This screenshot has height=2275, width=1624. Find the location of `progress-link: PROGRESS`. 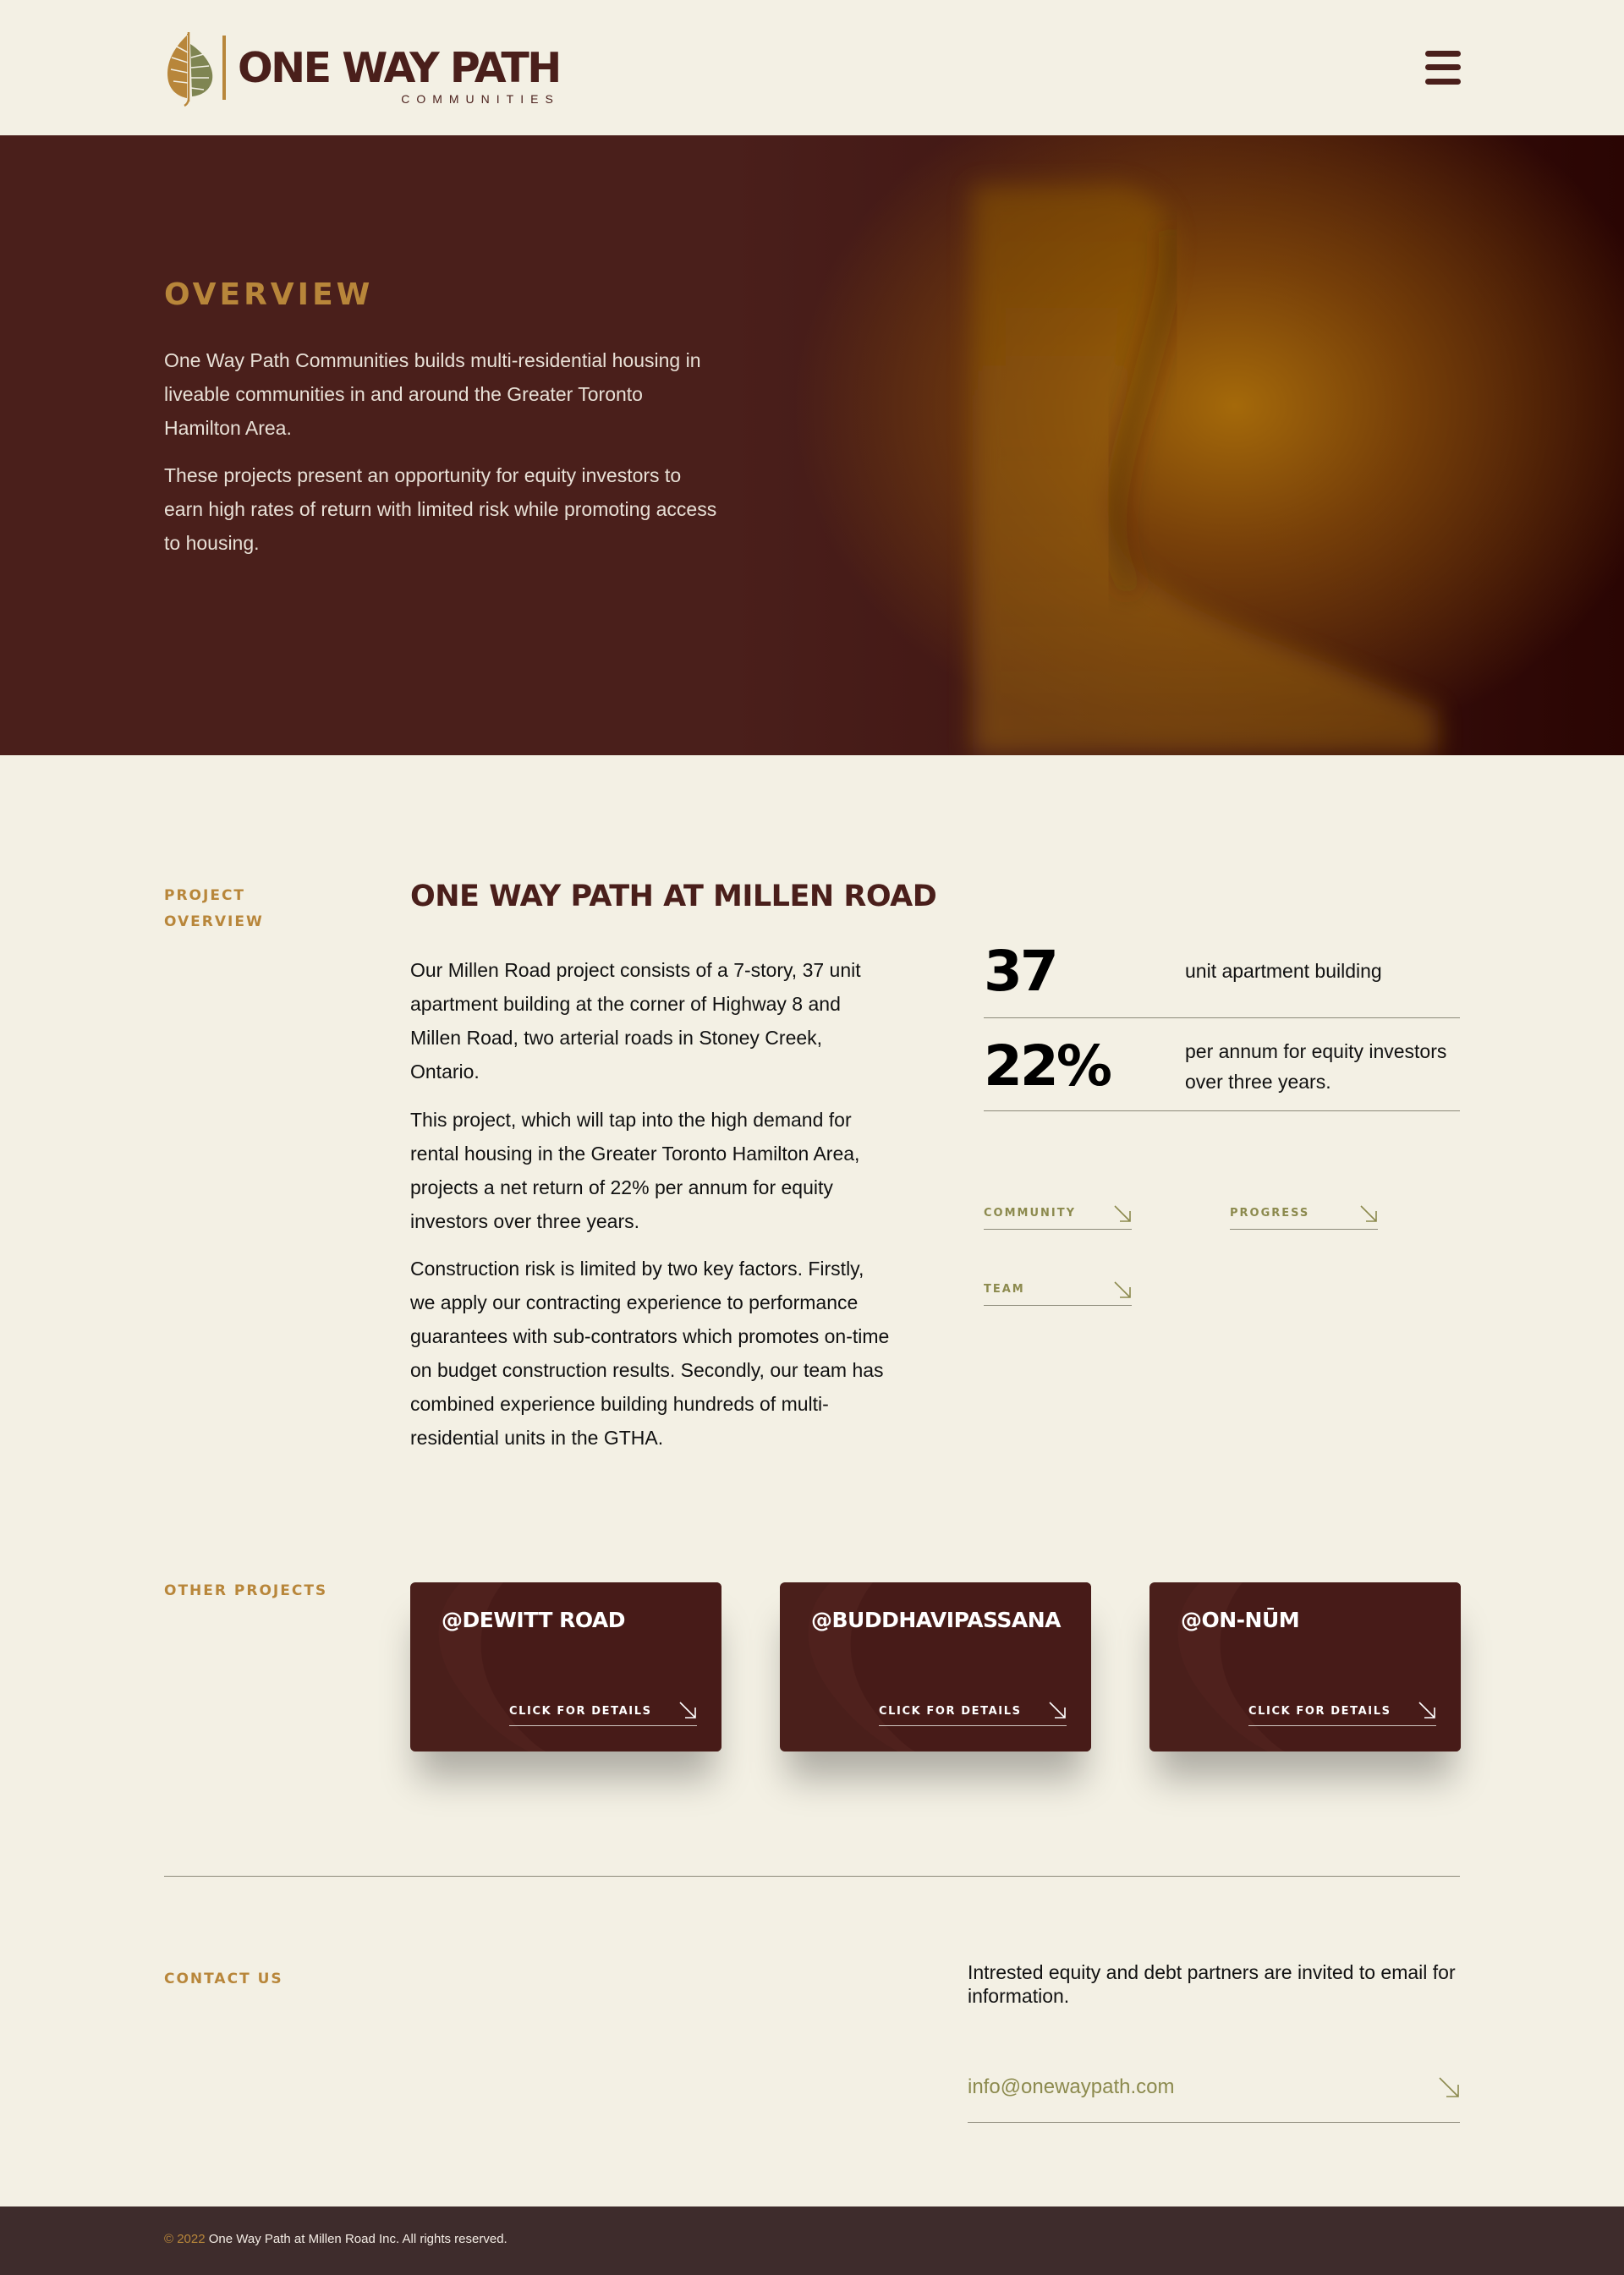

progress-link: PROGRESS is located at coordinates (1304, 1217).